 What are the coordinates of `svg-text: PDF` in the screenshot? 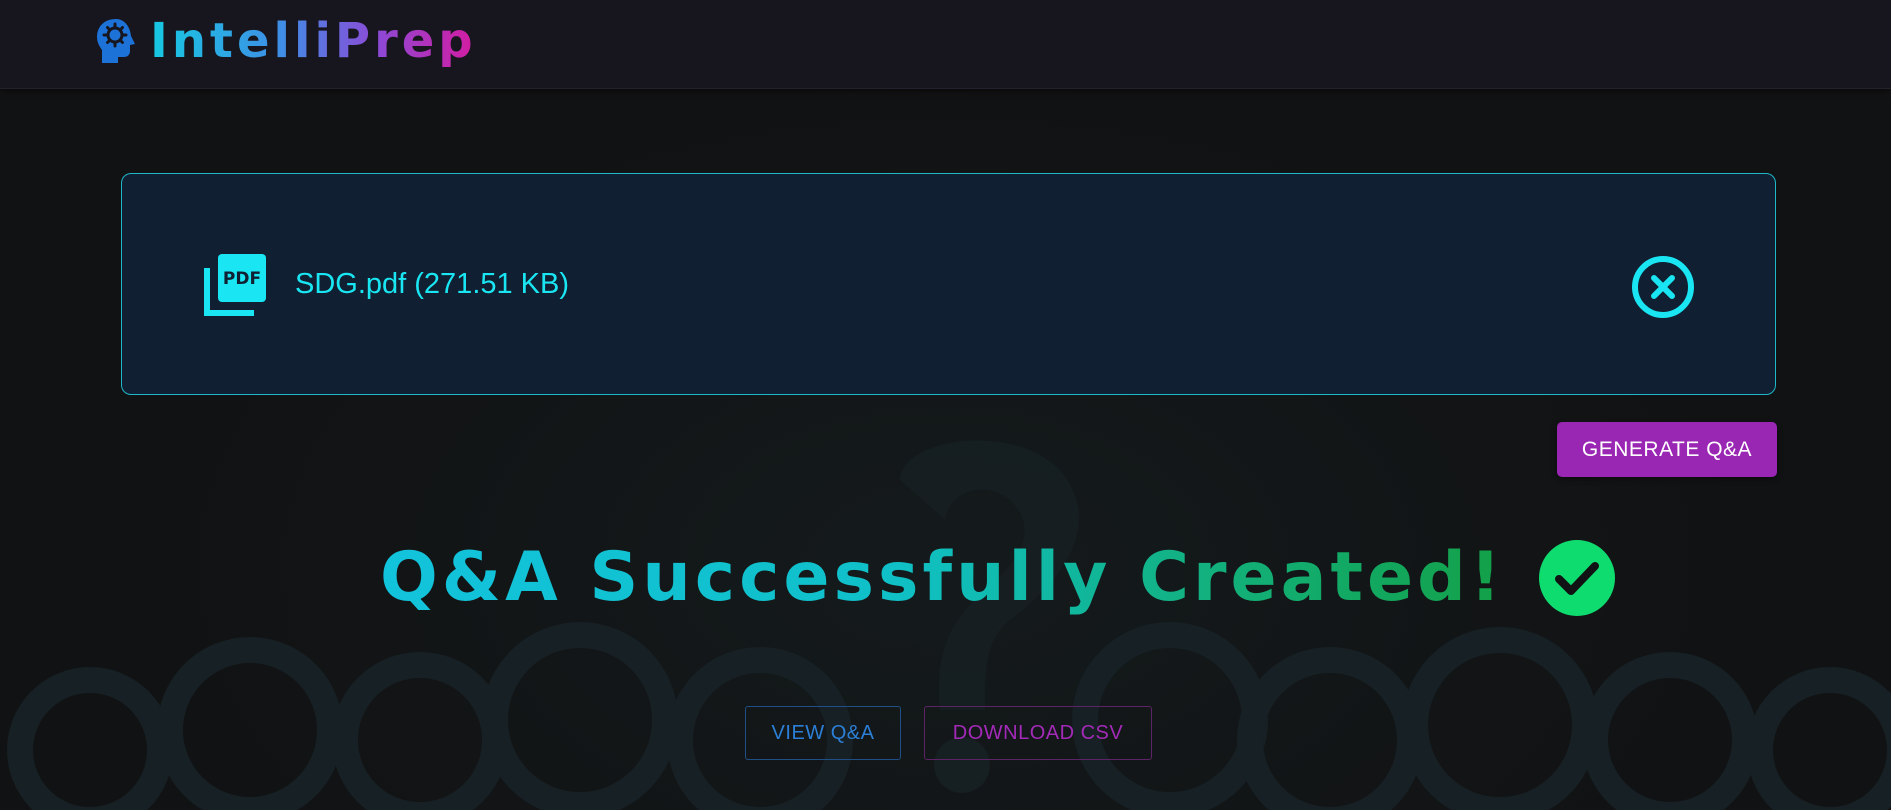 It's located at (242, 279).